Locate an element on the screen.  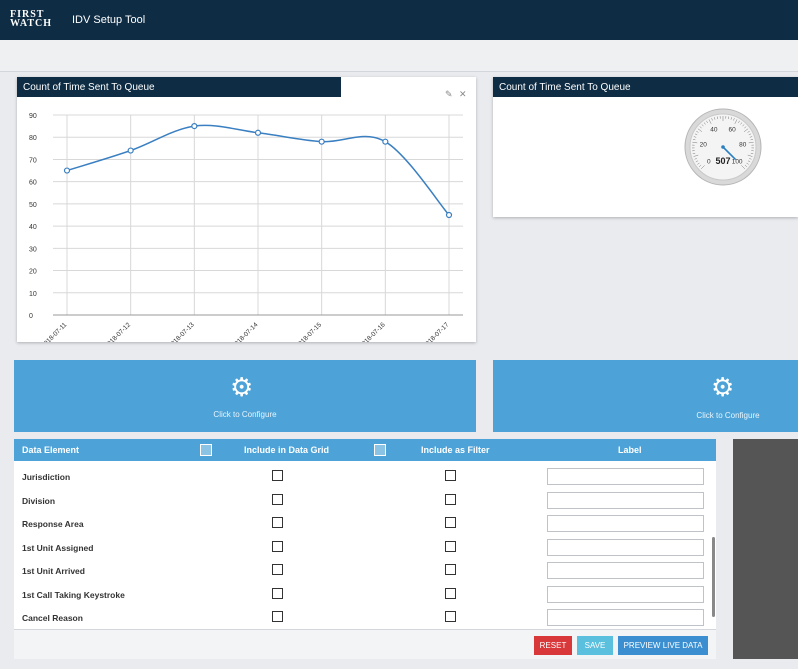
y-tick-label: 90 is located at coordinates (33, 116).